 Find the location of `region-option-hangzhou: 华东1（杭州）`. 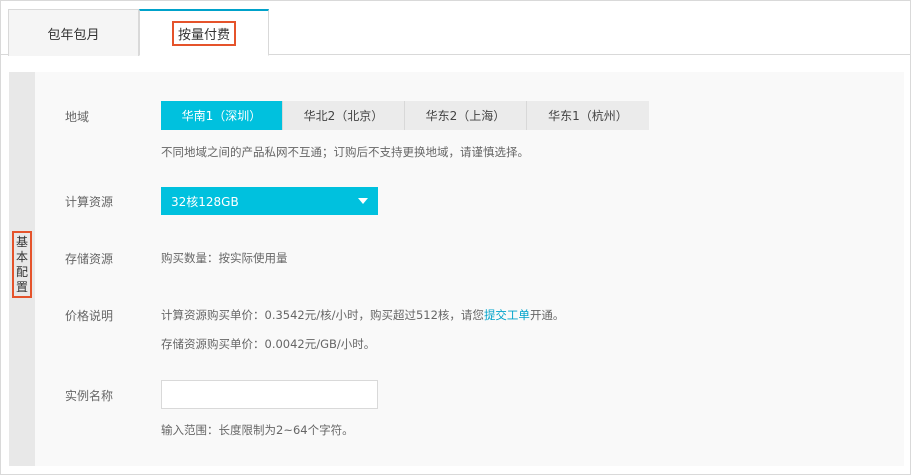

region-option-hangzhou: 华东1（杭州） is located at coordinates (588, 115).